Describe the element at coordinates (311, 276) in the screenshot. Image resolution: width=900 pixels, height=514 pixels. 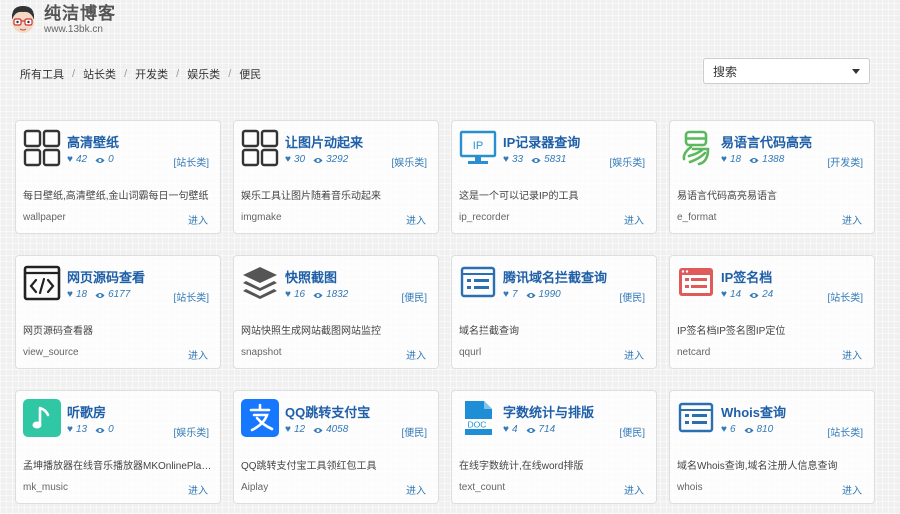
I see `tool-title: 快照截图` at that location.